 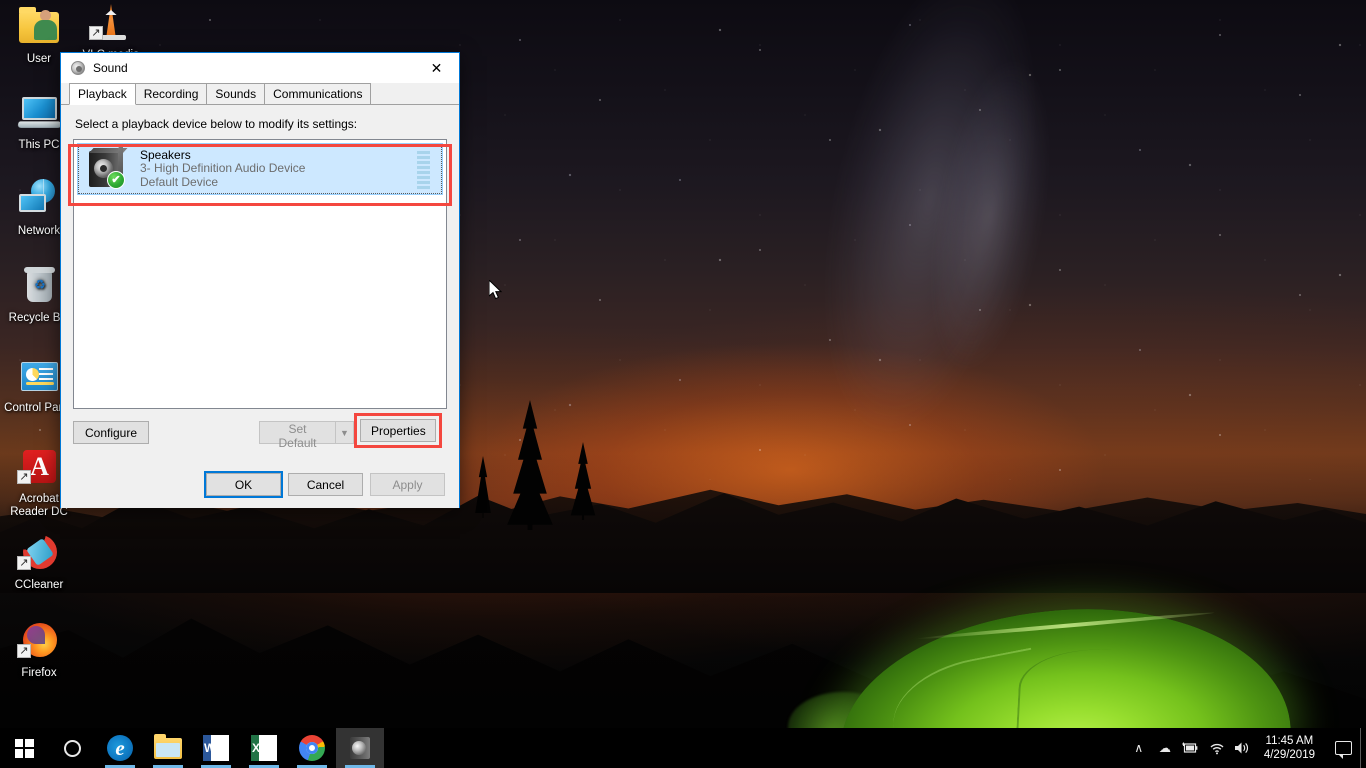 What do you see at coordinates (39, 673) in the screenshot?
I see `desktop-icon-label: Firefox` at bounding box center [39, 673].